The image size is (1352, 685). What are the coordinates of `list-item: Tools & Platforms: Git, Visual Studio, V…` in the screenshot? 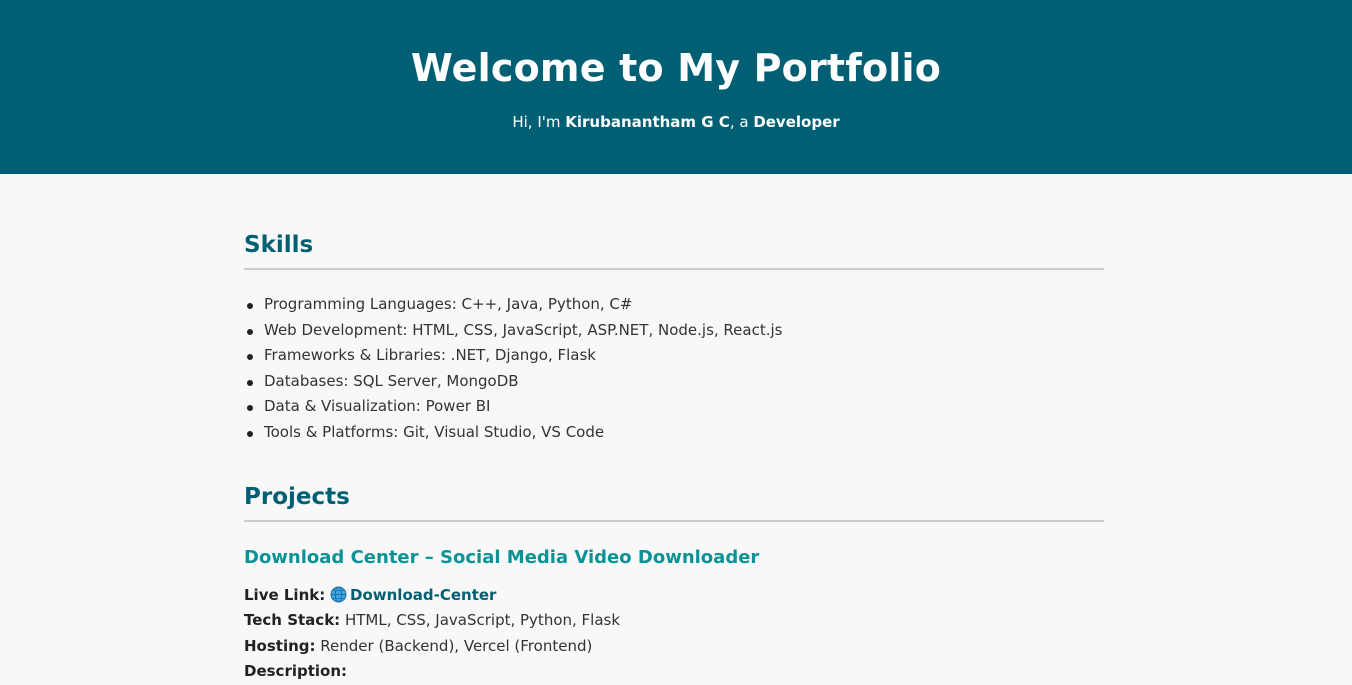 It's located at (674, 433).